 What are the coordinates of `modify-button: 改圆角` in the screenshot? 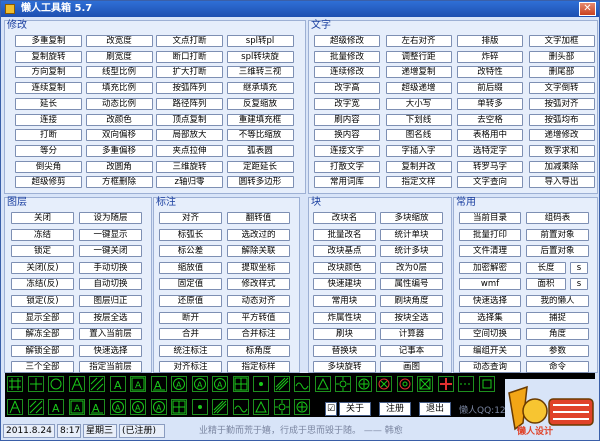 It's located at (119, 166).